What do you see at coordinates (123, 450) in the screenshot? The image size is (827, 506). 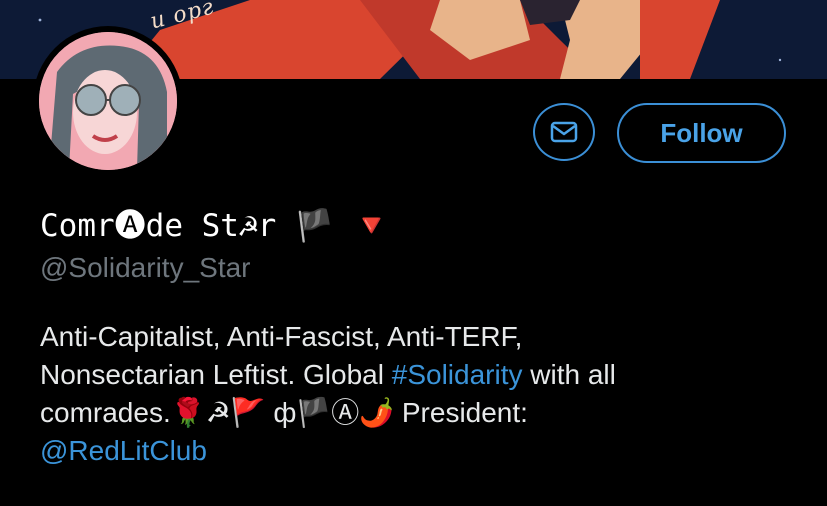 I see `mention-link: @RedLitClub` at bounding box center [123, 450].